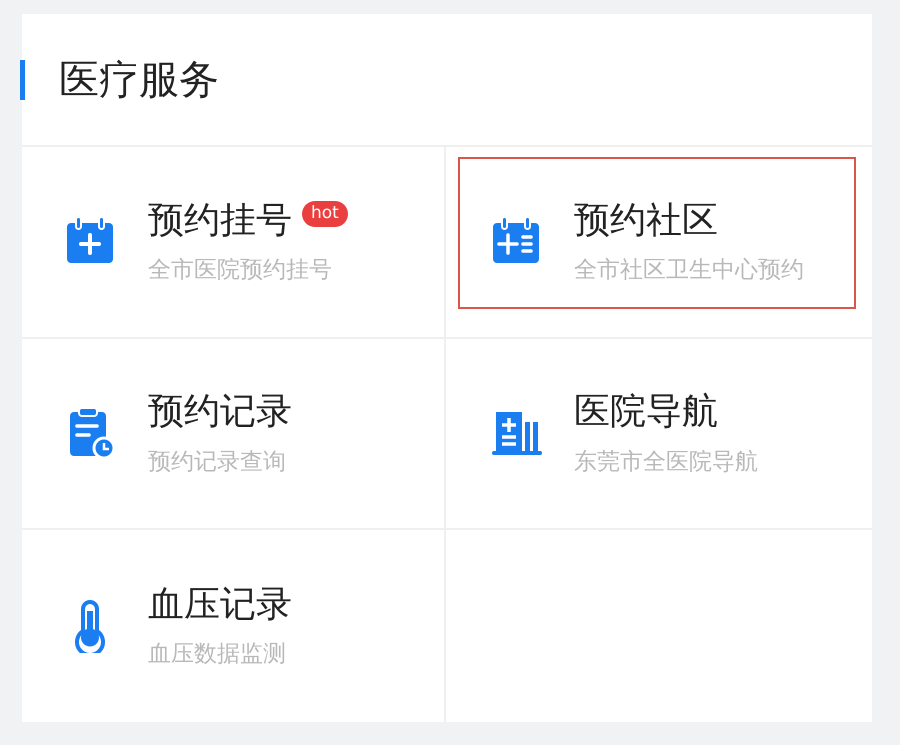 The width and height of the screenshot is (900, 745). What do you see at coordinates (217, 462) in the screenshot?
I see `service-description: 预约记录查询` at bounding box center [217, 462].